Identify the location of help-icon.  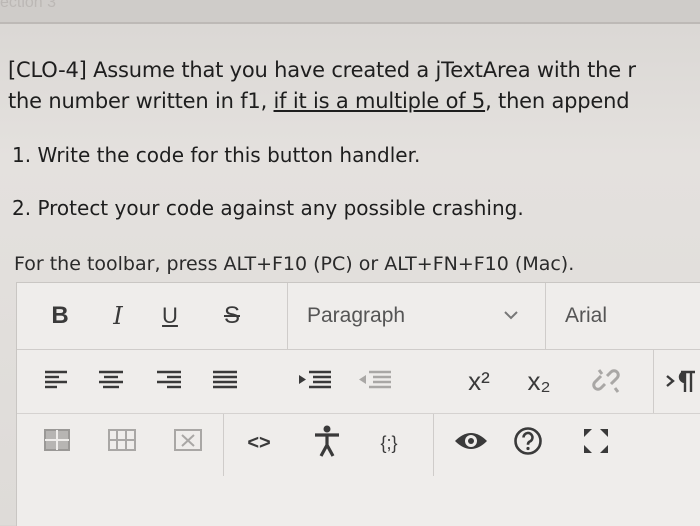
(528, 441).